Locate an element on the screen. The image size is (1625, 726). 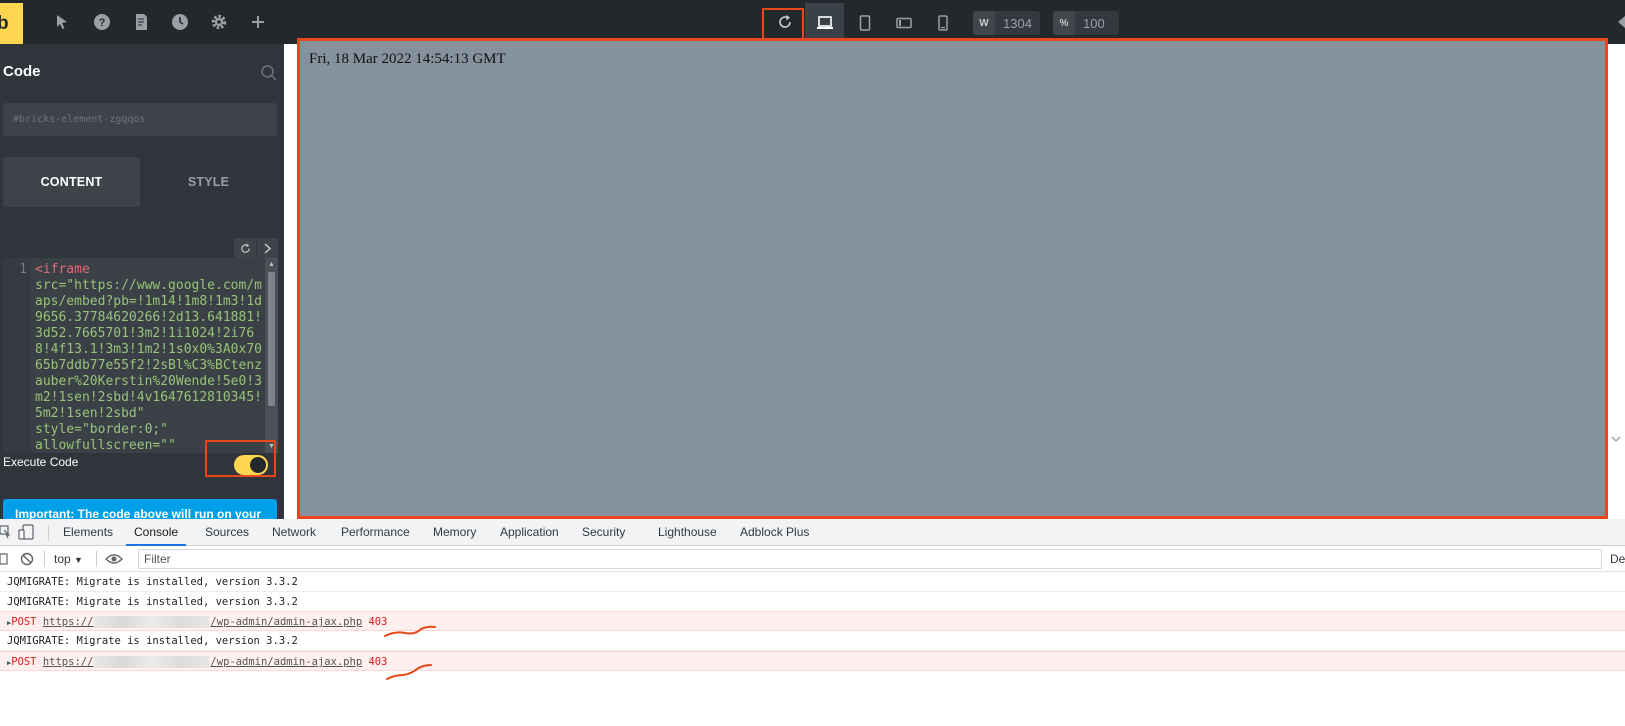
tab-adblock-plus: Adblock Plus is located at coordinates (774, 532).